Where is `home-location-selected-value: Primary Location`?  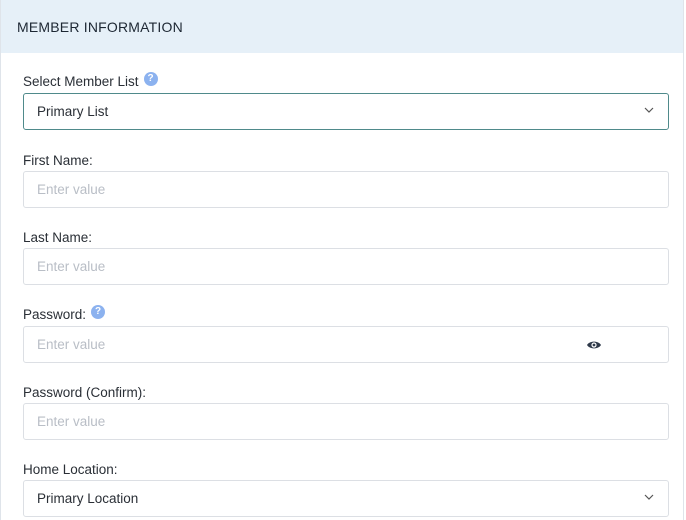
home-location-selected-value: Primary Location is located at coordinates (88, 498).